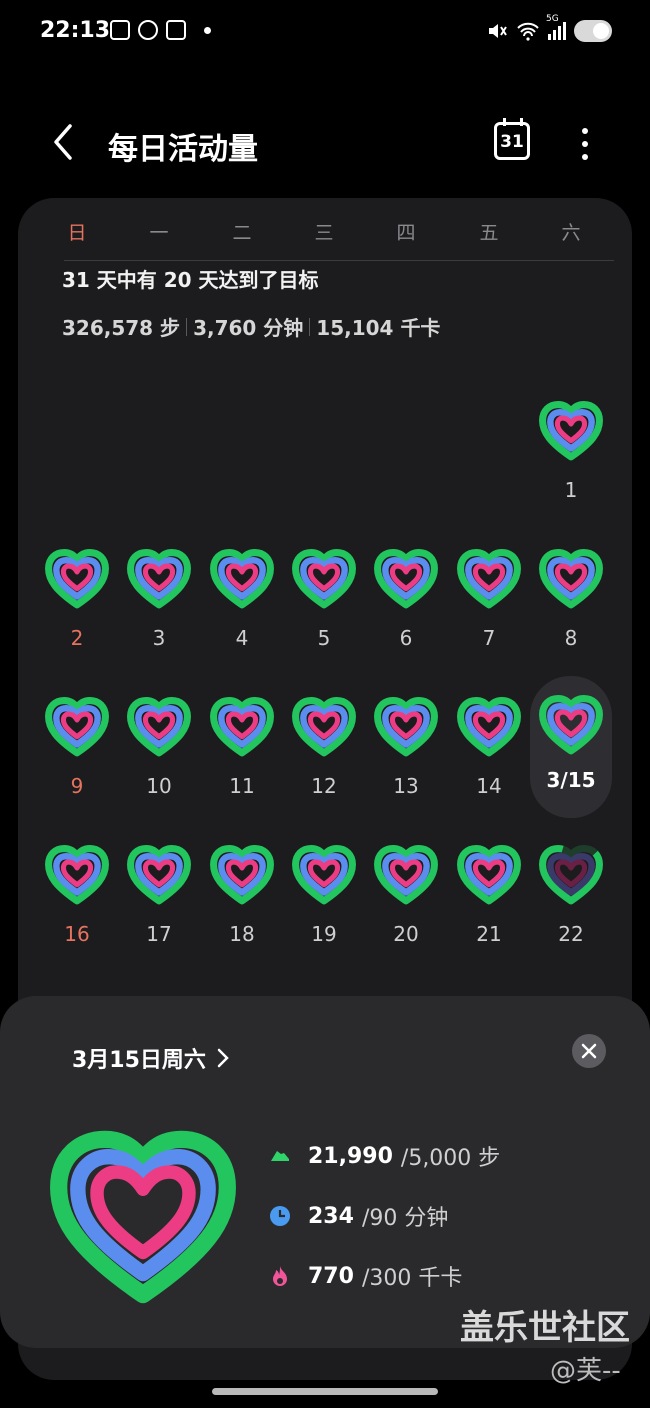 The image size is (650, 1408). I want to click on day-number: 14, so click(489, 786).